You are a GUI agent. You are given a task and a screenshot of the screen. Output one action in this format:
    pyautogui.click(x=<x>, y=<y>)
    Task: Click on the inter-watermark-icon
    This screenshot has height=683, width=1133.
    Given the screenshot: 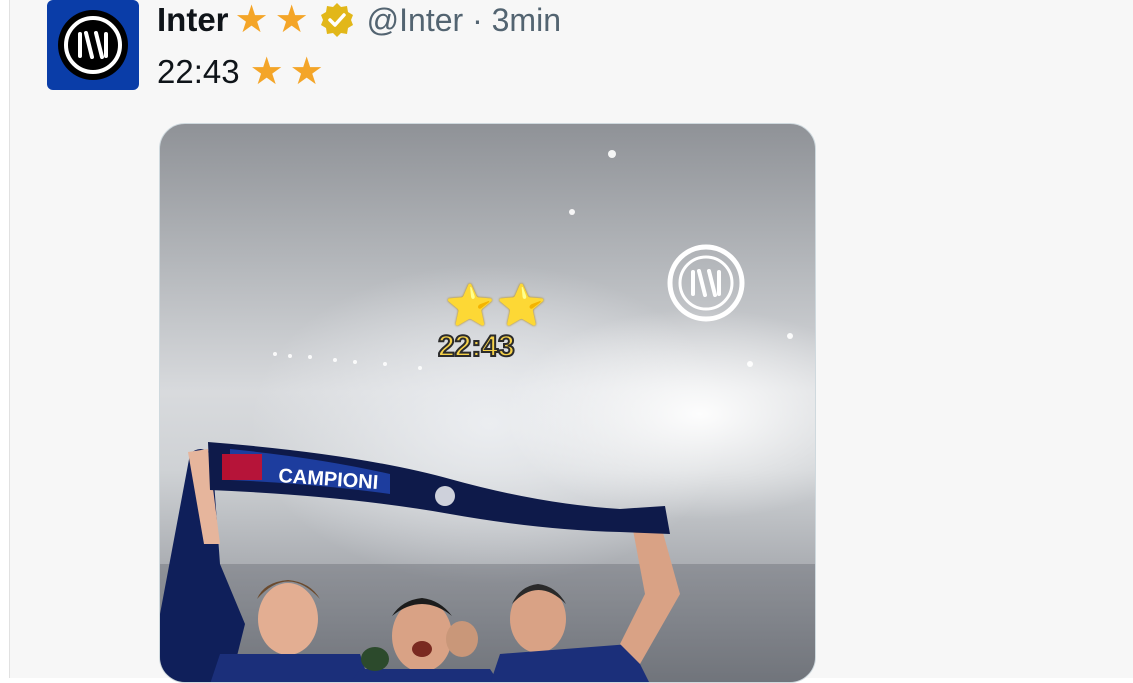 What is the action you would take?
    pyautogui.click(x=706, y=283)
    